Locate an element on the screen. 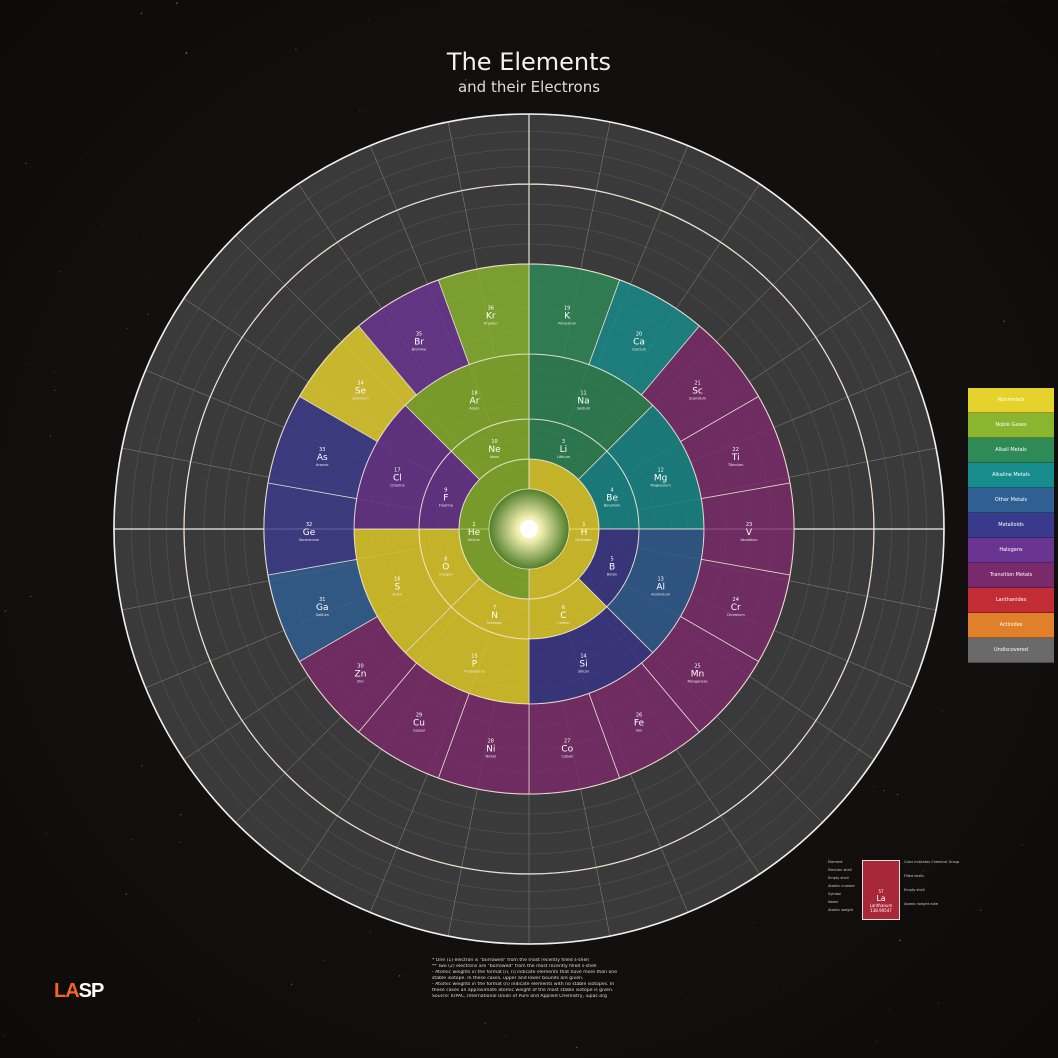 The image size is (1058, 1058). element-symbol: H is located at coordinates (584, 533).